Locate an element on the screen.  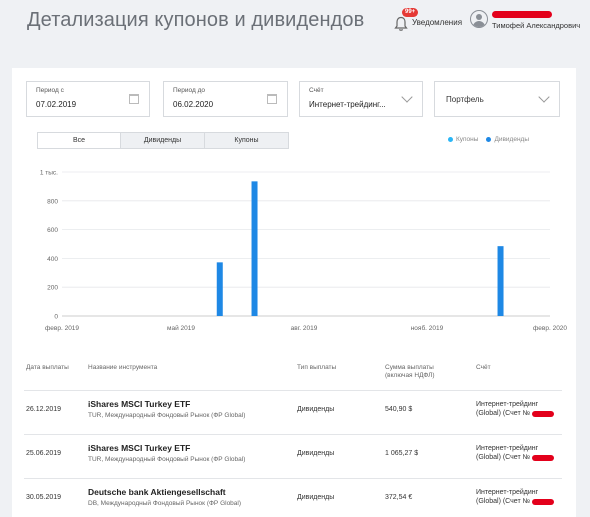
notifications-button: 99+ Уведомления is located at coordinates (427, 22).